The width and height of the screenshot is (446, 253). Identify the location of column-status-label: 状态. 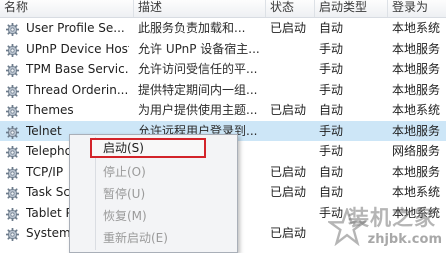
(282, 7).